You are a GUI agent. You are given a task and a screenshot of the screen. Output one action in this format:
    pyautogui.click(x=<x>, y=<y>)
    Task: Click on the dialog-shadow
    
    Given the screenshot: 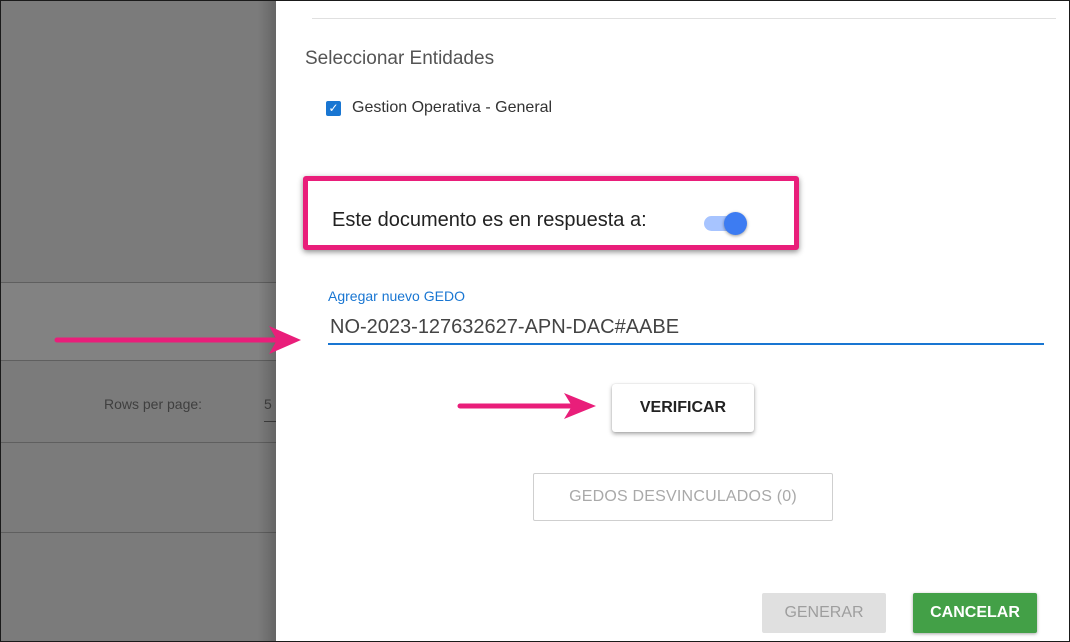 What is the action you would take?
    pyautogui.click(x=267, y=321)
    